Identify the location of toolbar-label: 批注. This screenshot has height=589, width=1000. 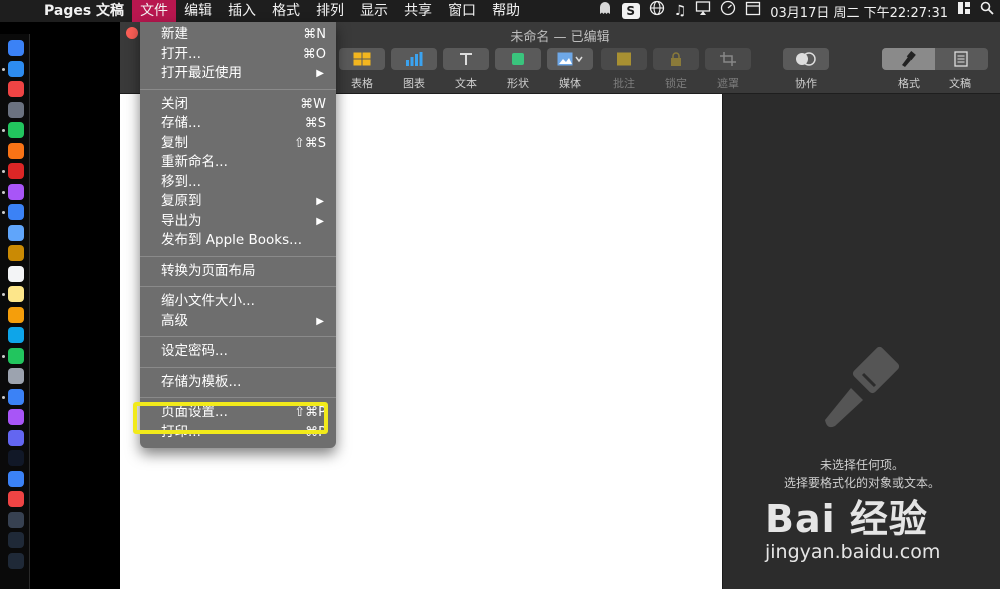
(624, 83).